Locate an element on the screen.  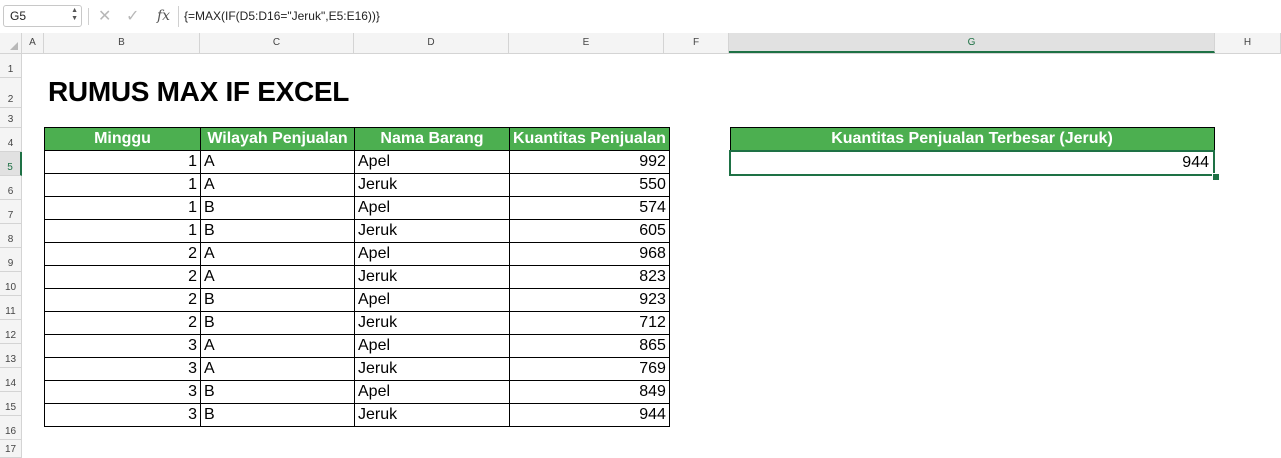
row-header-17: 17 is located at coordinates (11, 449).